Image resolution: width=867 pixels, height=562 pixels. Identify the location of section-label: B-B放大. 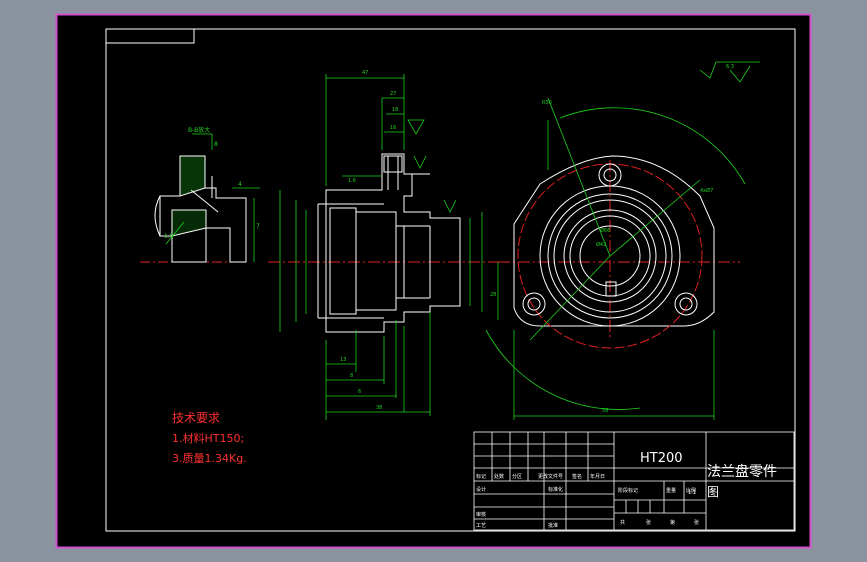
(199, 130).